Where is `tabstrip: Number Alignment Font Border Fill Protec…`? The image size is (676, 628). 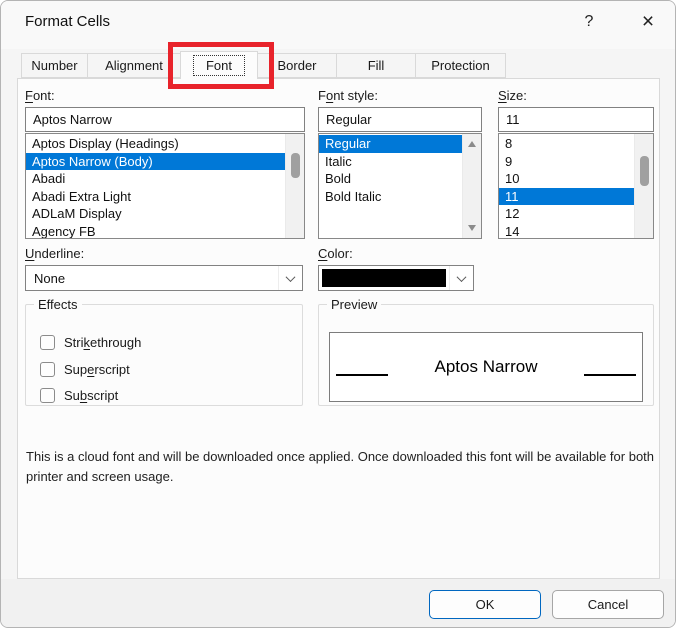
tabstrip: Number Alignment Font Border Fill Protec… is located at coordinates (263, 65).